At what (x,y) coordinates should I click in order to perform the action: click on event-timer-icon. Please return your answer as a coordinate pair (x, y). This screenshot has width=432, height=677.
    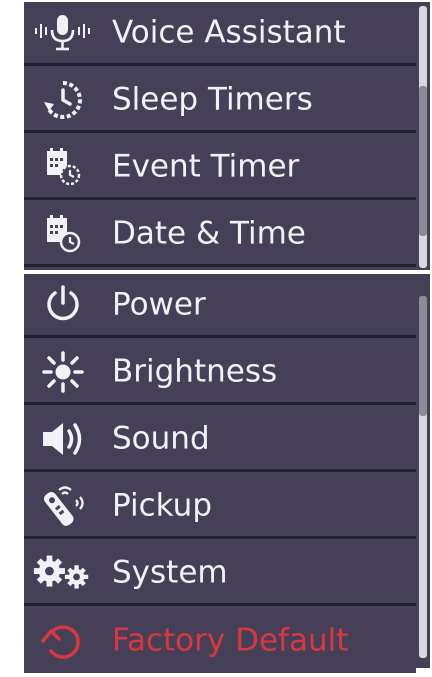
    Looking at the image, I should click on (63, 167).